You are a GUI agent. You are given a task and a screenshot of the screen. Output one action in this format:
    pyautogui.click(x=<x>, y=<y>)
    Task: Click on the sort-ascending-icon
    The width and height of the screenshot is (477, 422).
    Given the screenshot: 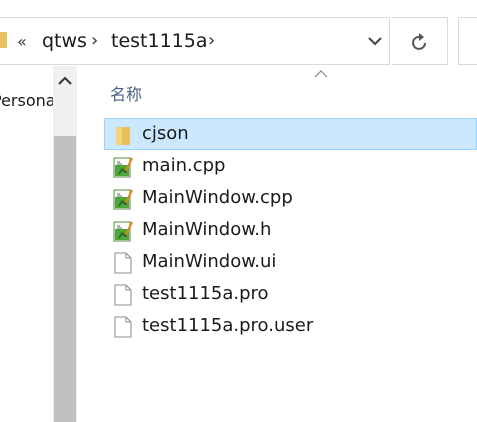 What is the action you would take?
    pyautogui.click(x=321, y=74)
    